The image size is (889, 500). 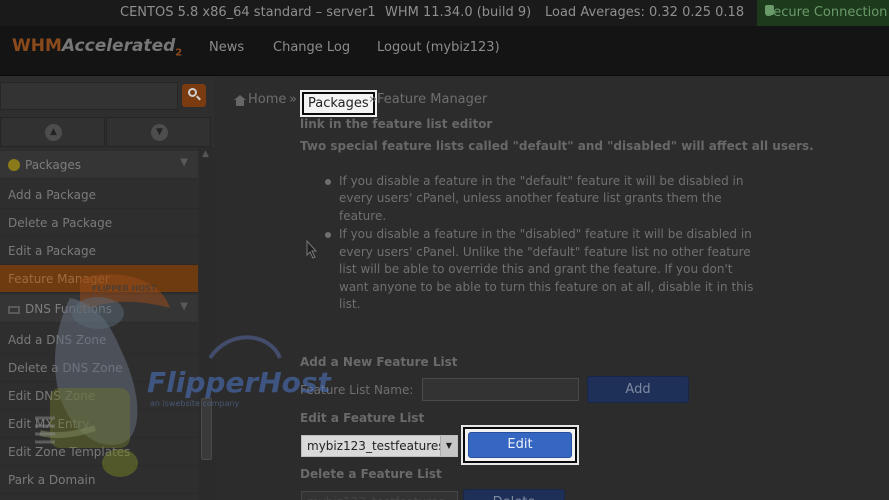 What do you see at coordinates (312, 249) in the screenshot?
I see `mouse-cursor-icon` at bounding box center [312, 249].